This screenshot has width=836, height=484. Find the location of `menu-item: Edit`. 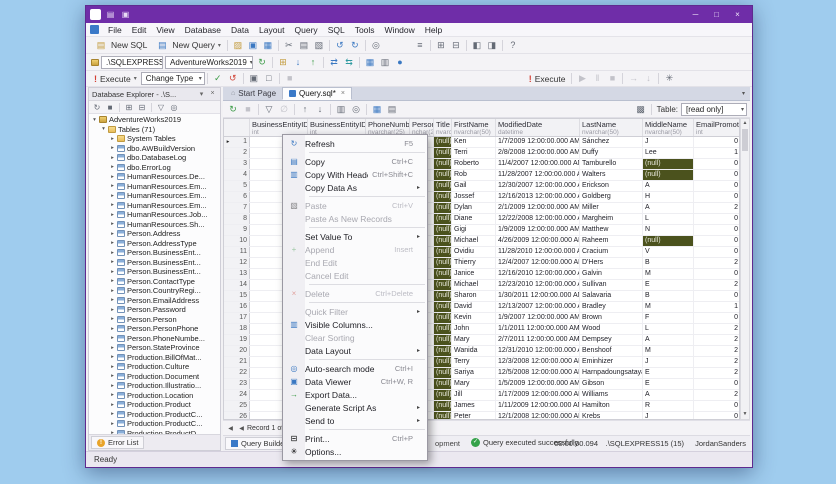

menu-item: Edit is located at coordinates (139, 30).